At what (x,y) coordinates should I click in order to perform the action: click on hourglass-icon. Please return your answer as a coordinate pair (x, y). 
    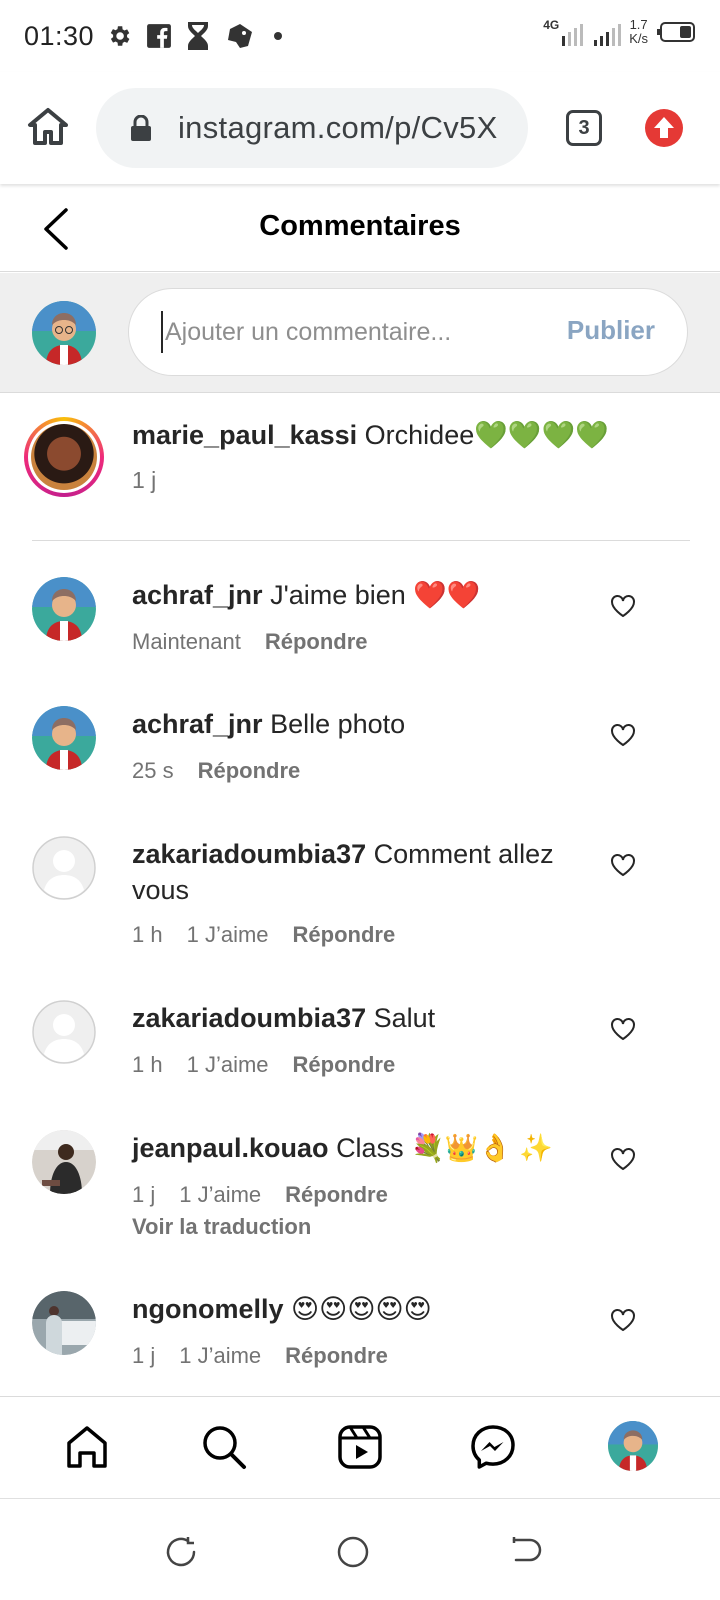
    Looking at the image, I should click on (198, 36).